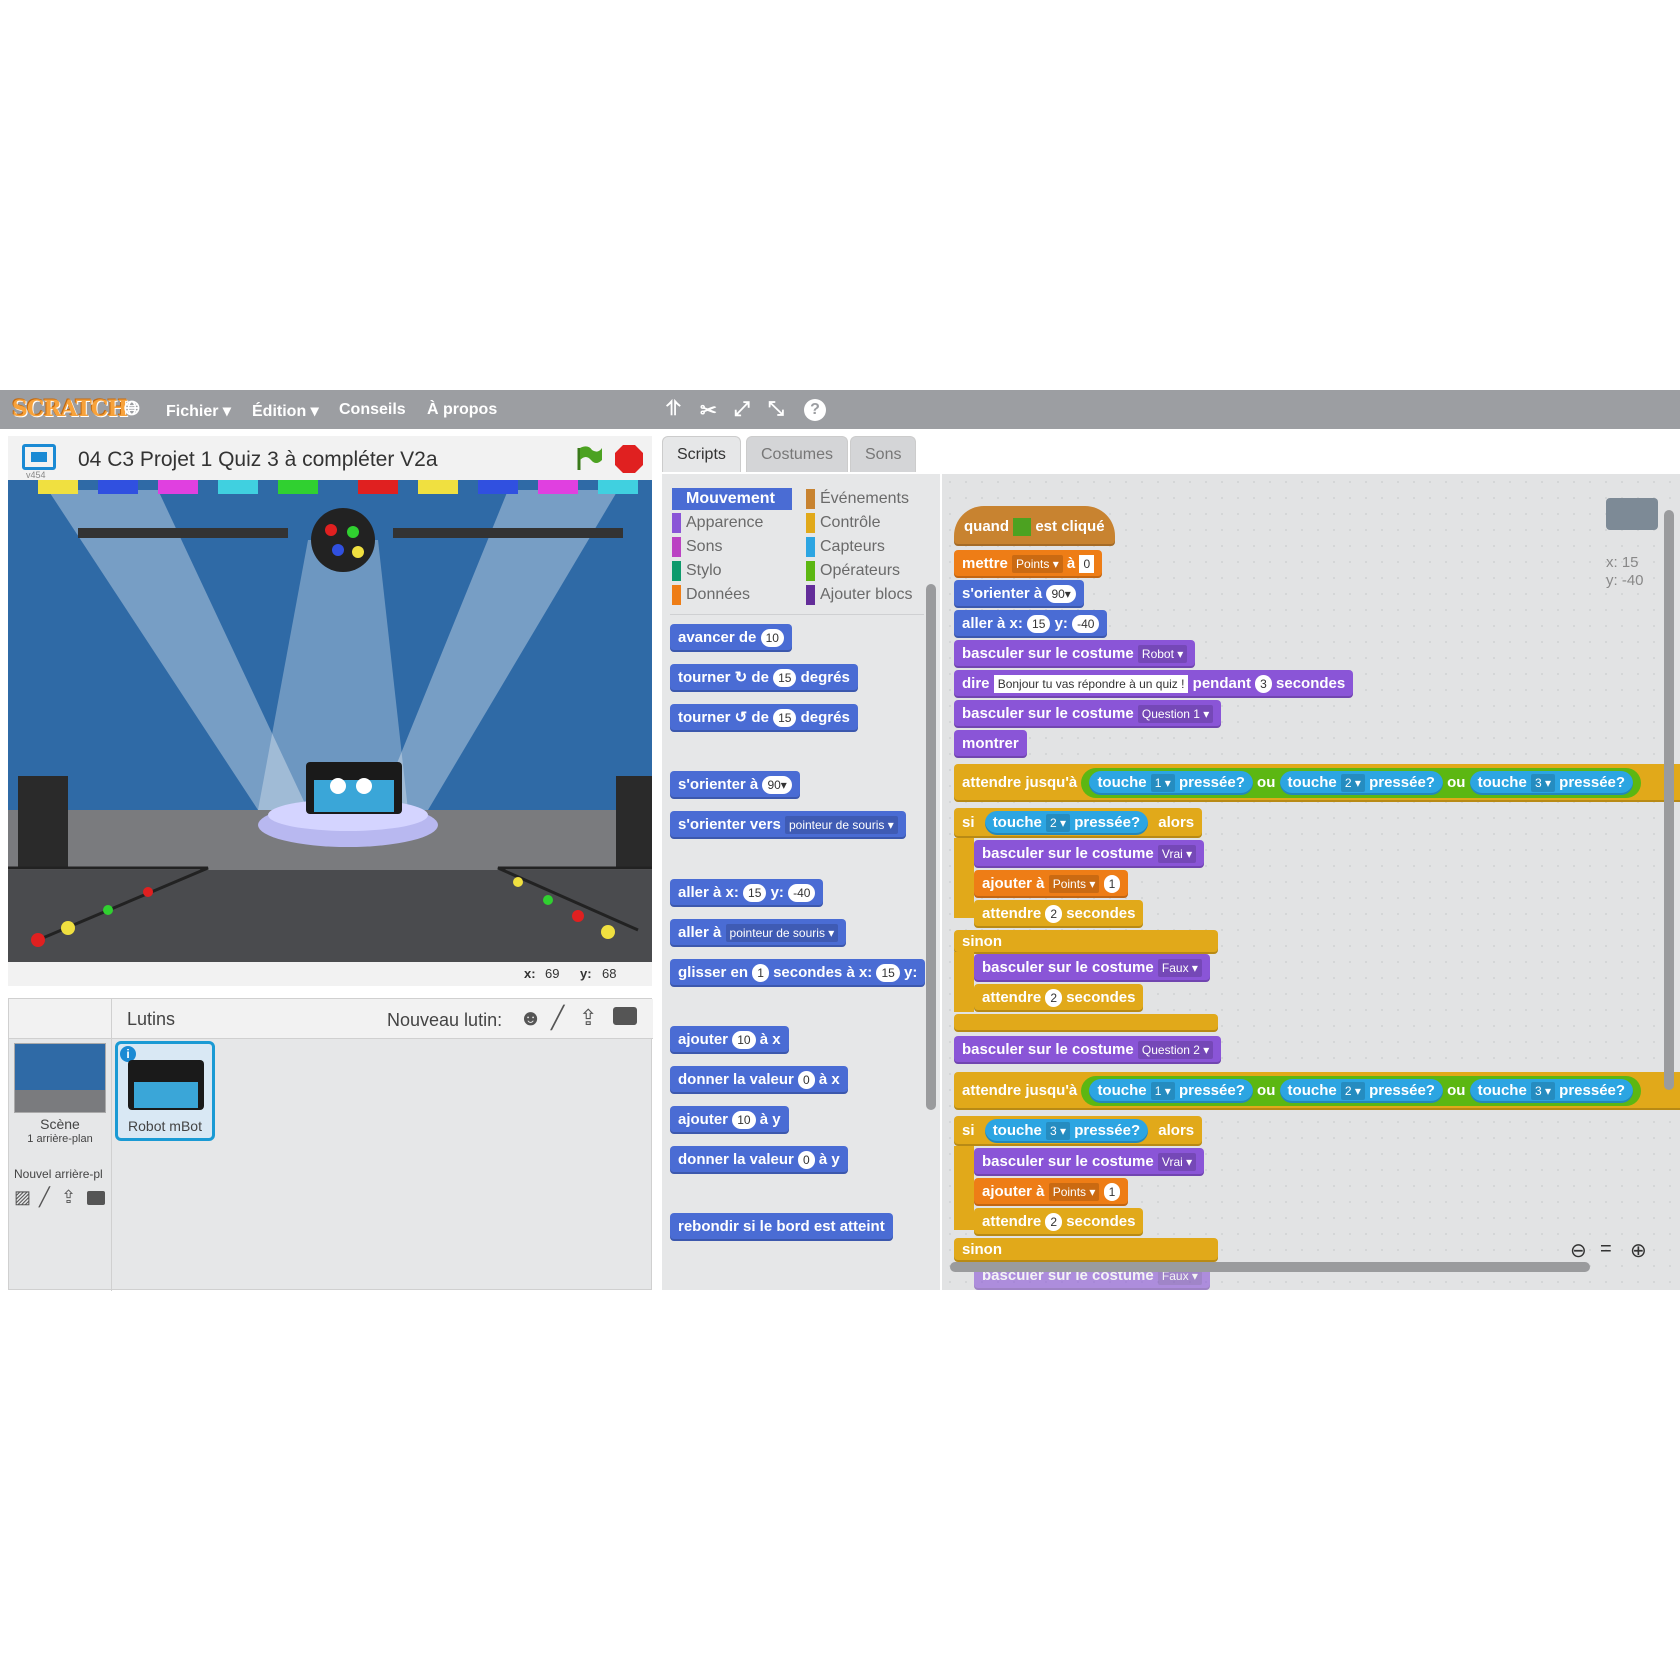 The width and height of the screenshot is (1680, 1680). I want to click on category-sons: Sons, so click(697, 547).